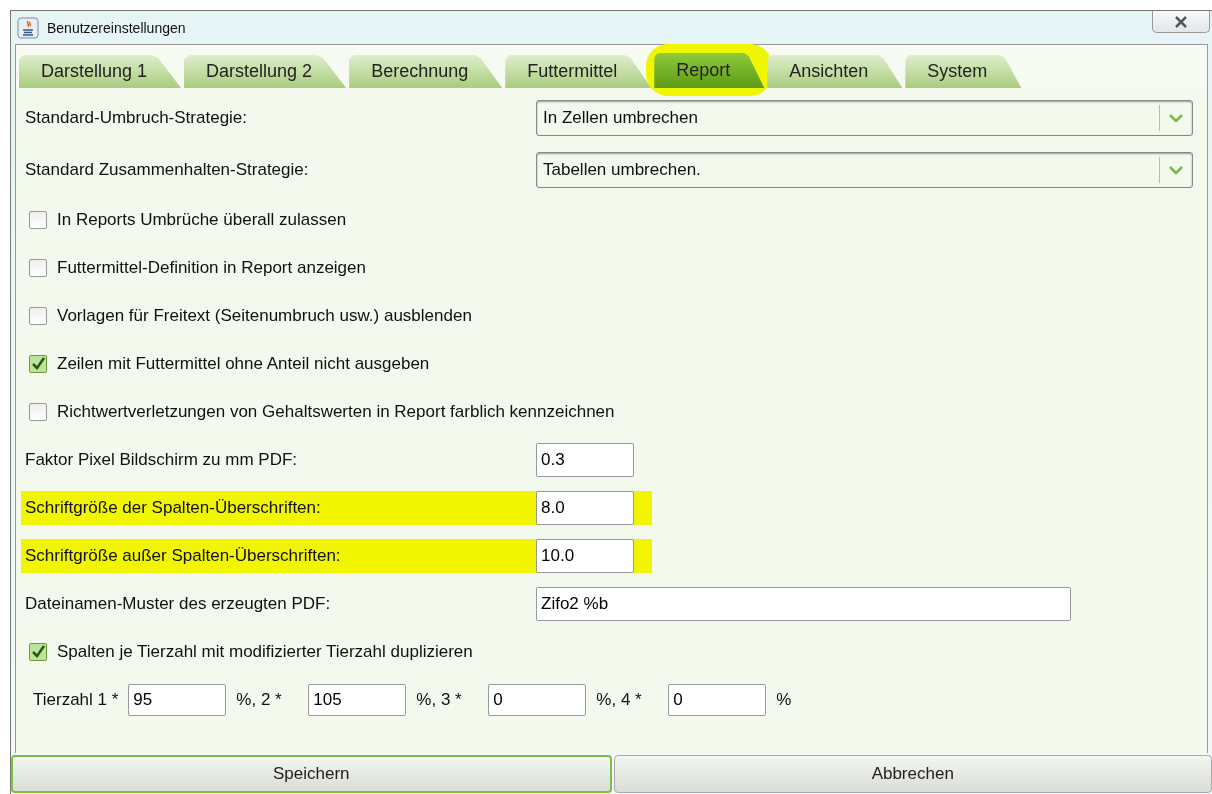 This screenshot has height=794, width=1212. I want to click on tab: System, so click(963, 71).